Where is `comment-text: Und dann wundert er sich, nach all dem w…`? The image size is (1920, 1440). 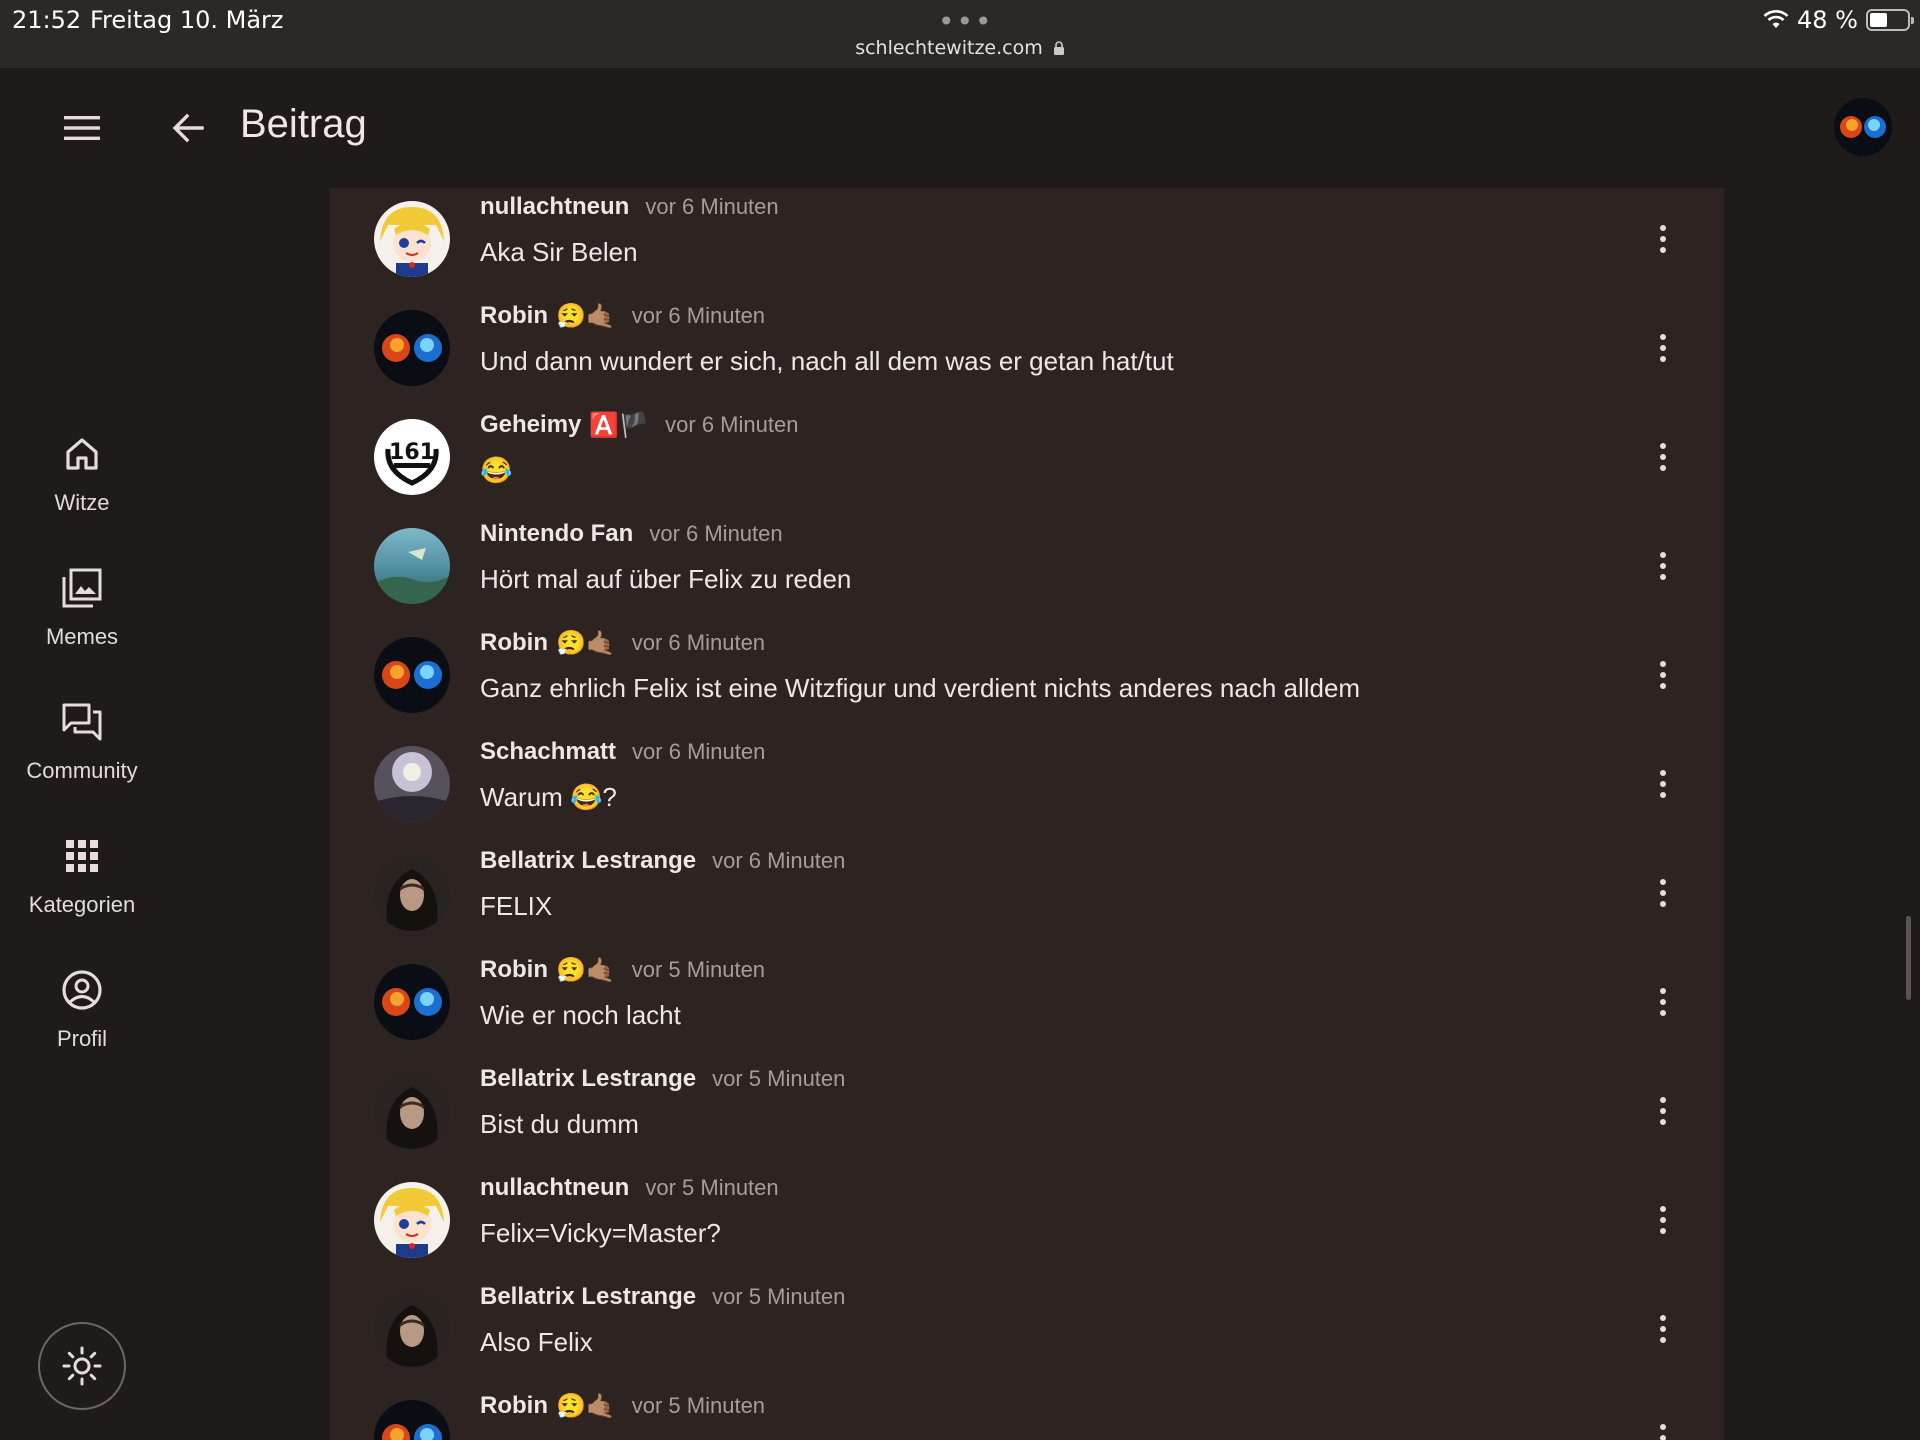 comment-text: Und dann wundert er sich, nach all dem w… is located at coordinates (827, 361).